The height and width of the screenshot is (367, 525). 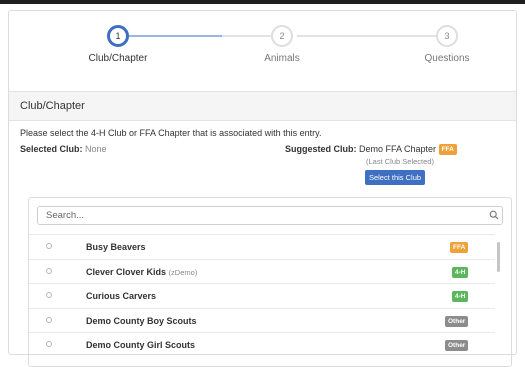 I want to click on search-icon, so click(x=494, y=215).